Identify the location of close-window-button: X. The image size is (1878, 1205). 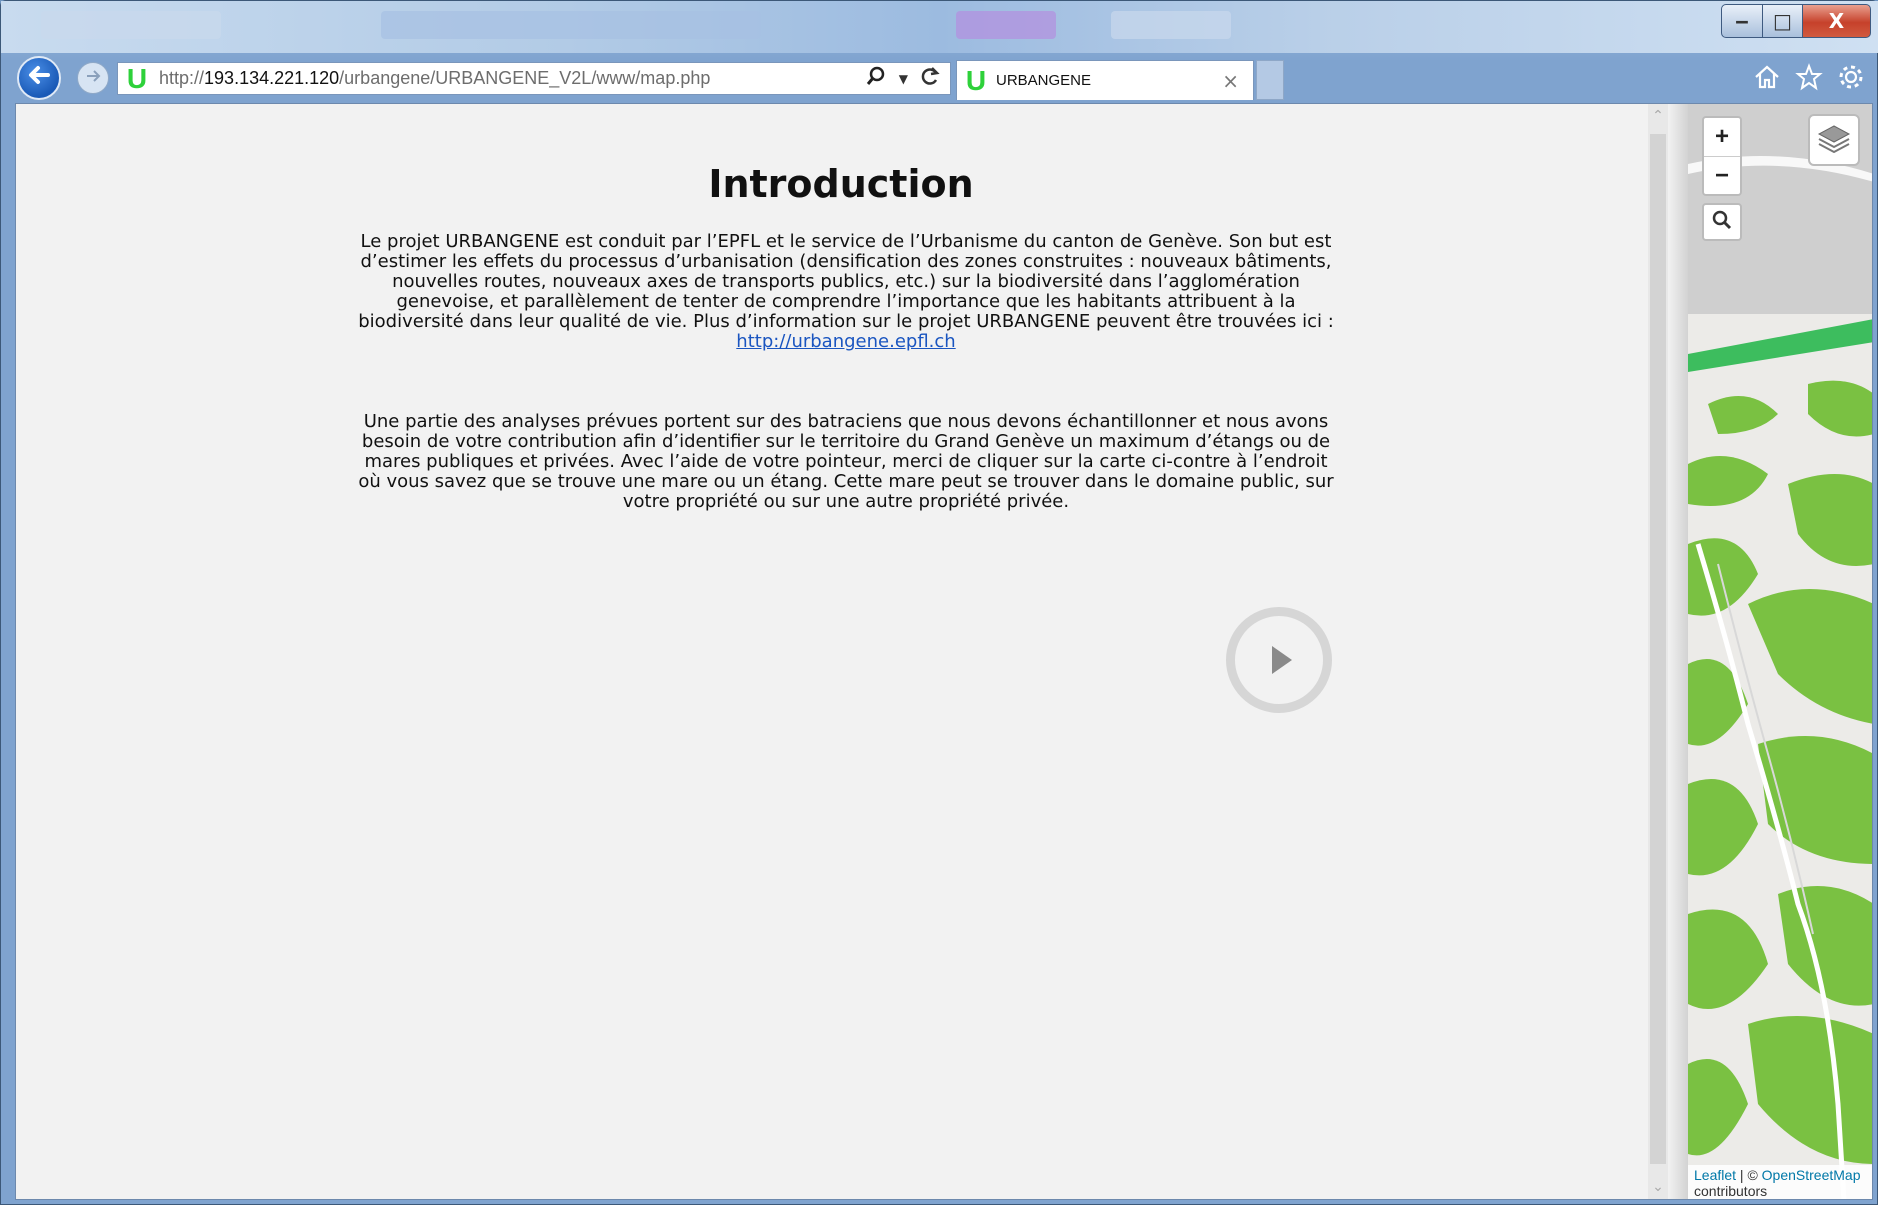
(1837, 21).